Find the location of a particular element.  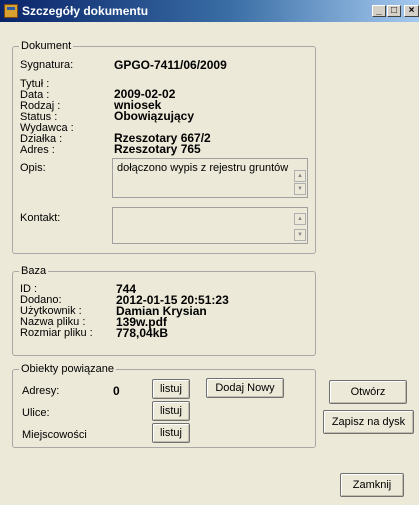

otworz-button: Otwórz is located at coordinates (368, 392).